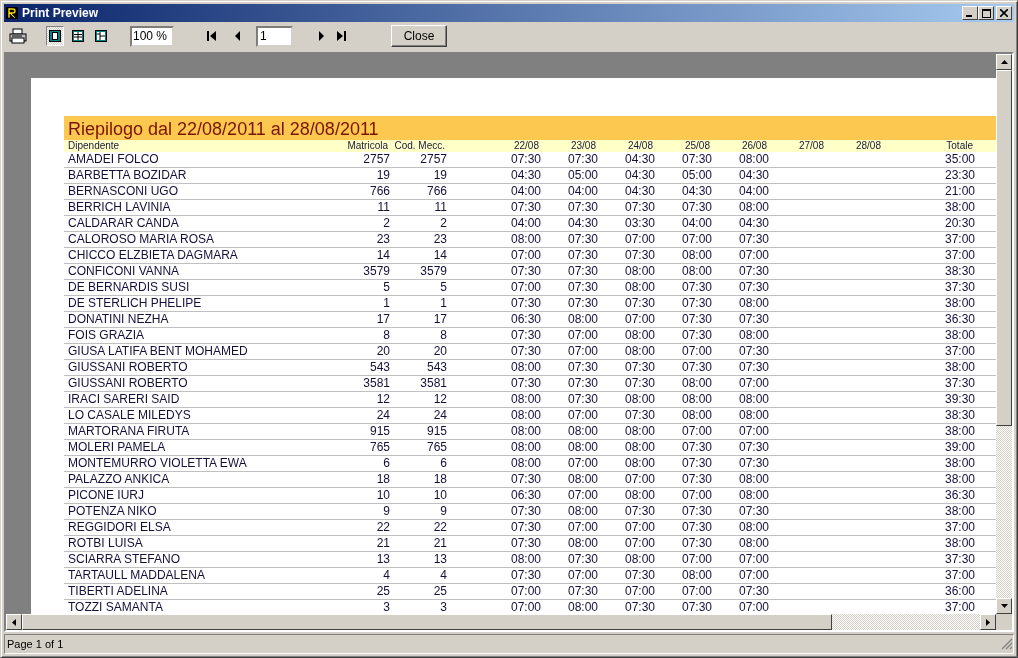  I want to click on page-field: 1, so click(274, 36).